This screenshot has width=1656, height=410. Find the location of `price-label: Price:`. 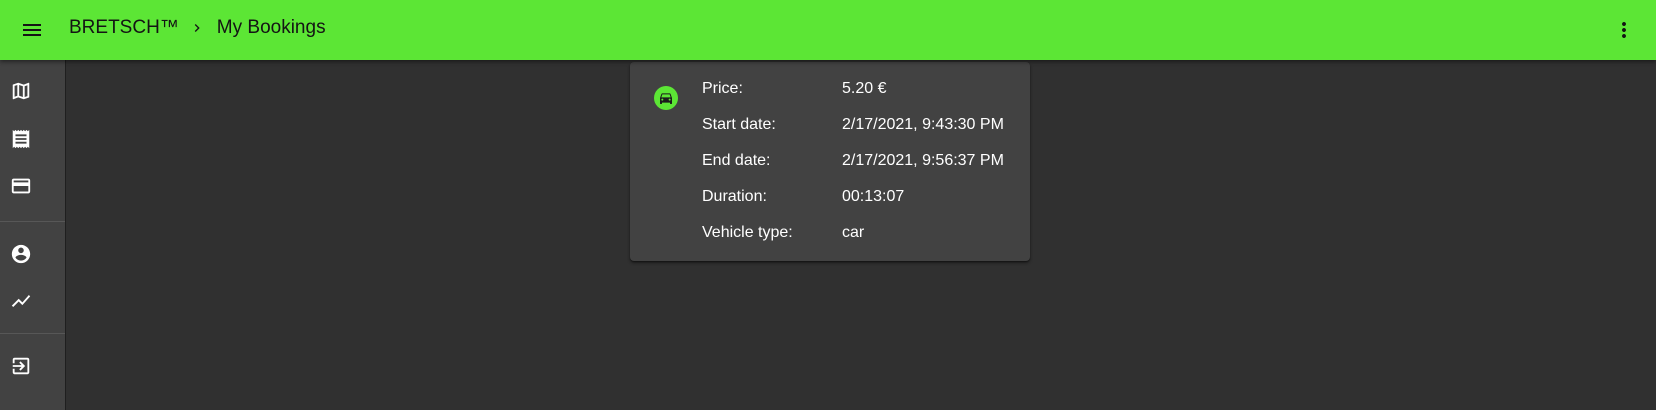

price-label: Price: is located at coordinates (722, 88).